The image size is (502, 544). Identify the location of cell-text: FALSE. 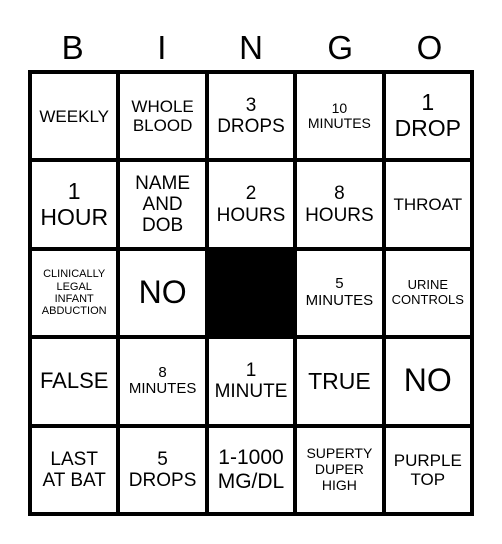
(74, 381).